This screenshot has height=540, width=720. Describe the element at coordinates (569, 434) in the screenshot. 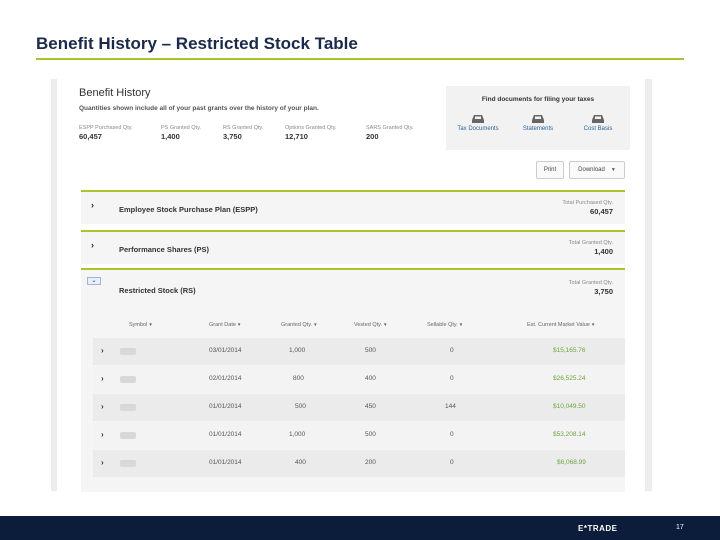

I see `market-value: $53,208.14` at that location.